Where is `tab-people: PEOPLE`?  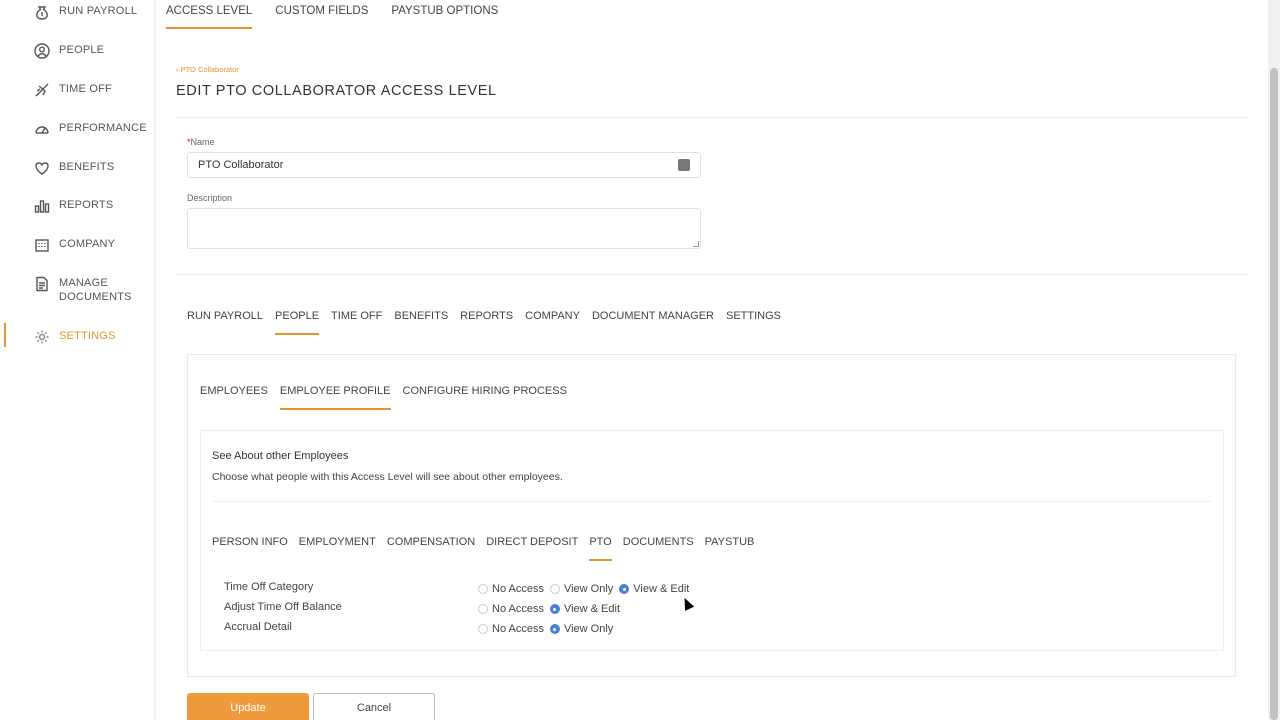
tab-people: PEOPLE is located at coordinates (297, 322).